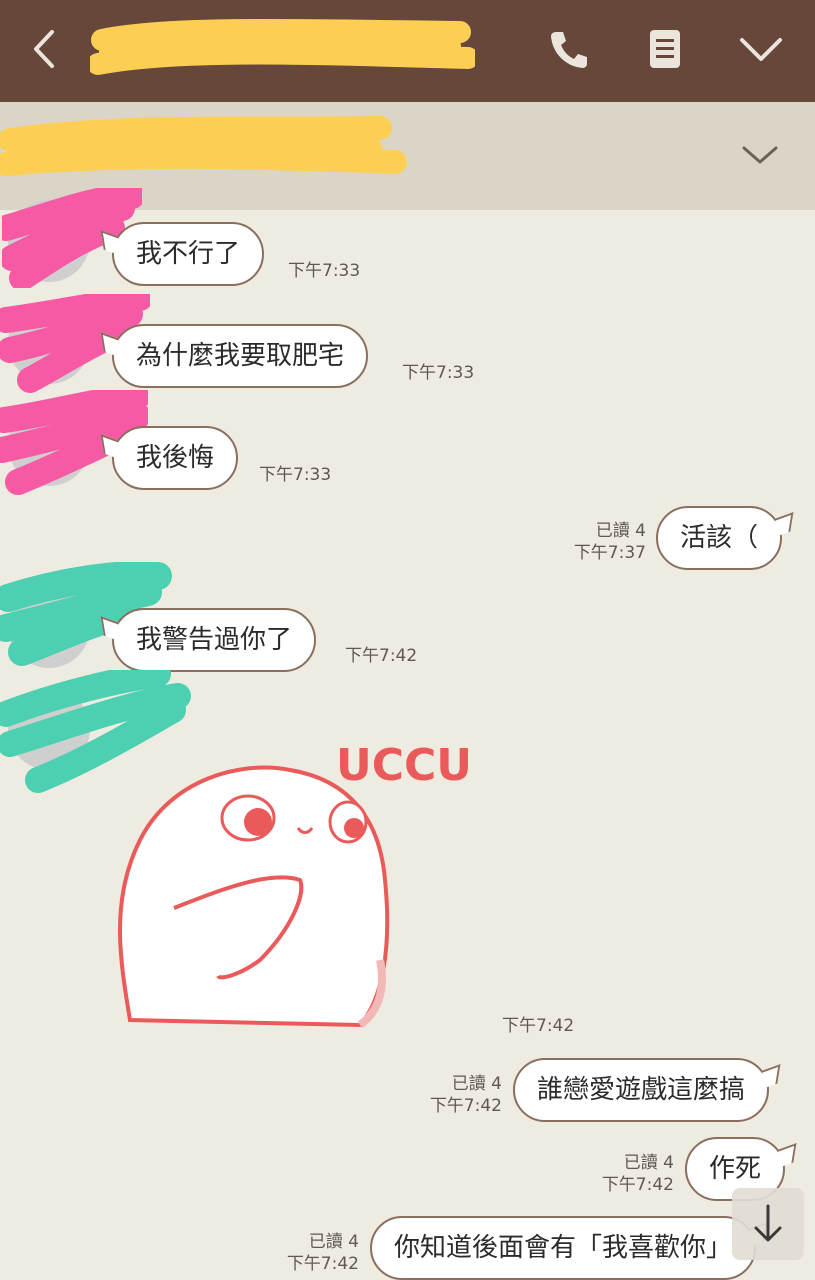 The height and width of the screenshot is (1280, 815). I want to click on message-text: 誰戀愛遊戲這麼搞, so click(641, 1090).